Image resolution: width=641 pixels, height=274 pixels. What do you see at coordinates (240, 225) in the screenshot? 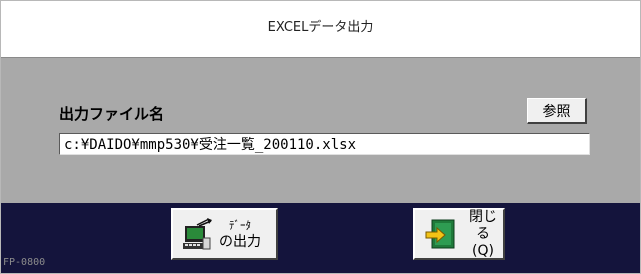
I see `data-output-label-line1: ﾃﾞｰﾀ` at bounding box center [240, 225].